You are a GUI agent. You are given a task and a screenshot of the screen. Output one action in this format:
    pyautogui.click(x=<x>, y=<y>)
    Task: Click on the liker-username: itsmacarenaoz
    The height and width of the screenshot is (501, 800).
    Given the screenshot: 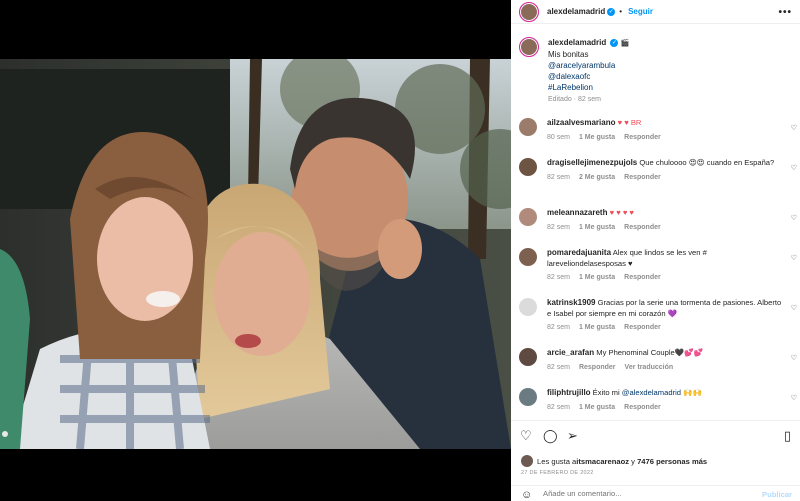 What is the action you would take?
    pyautogui.click(x=602, y=461)
    